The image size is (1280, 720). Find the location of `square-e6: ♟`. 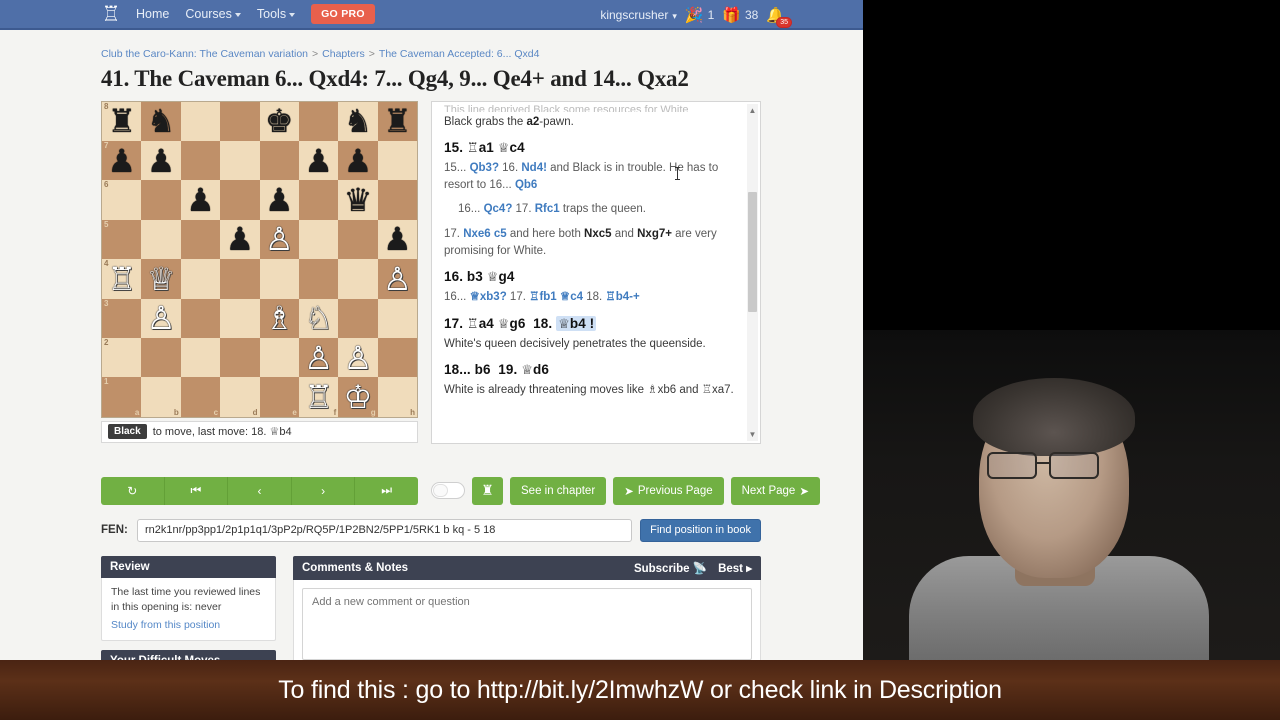

square-e6: ♟ is located at coordinates (279, 200).